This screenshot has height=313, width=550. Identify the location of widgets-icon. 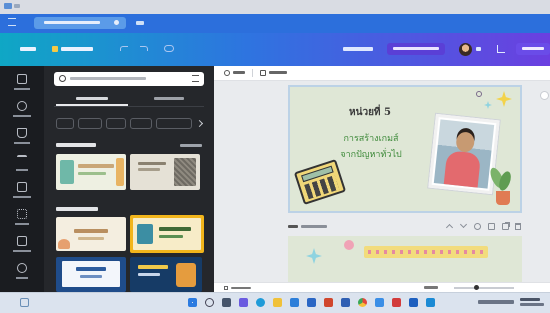
(24, 302).